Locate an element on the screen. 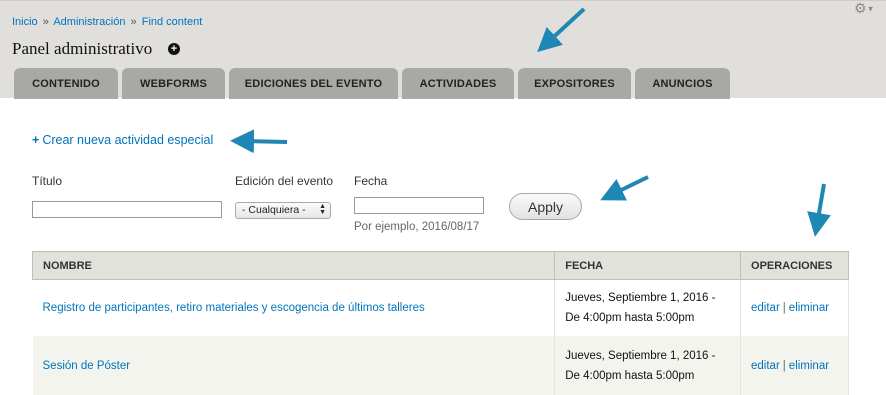 The width and height of the screenshot is (886, 395). tab-anuncios: ANUNCIOS is located at coordinates (682, 83).